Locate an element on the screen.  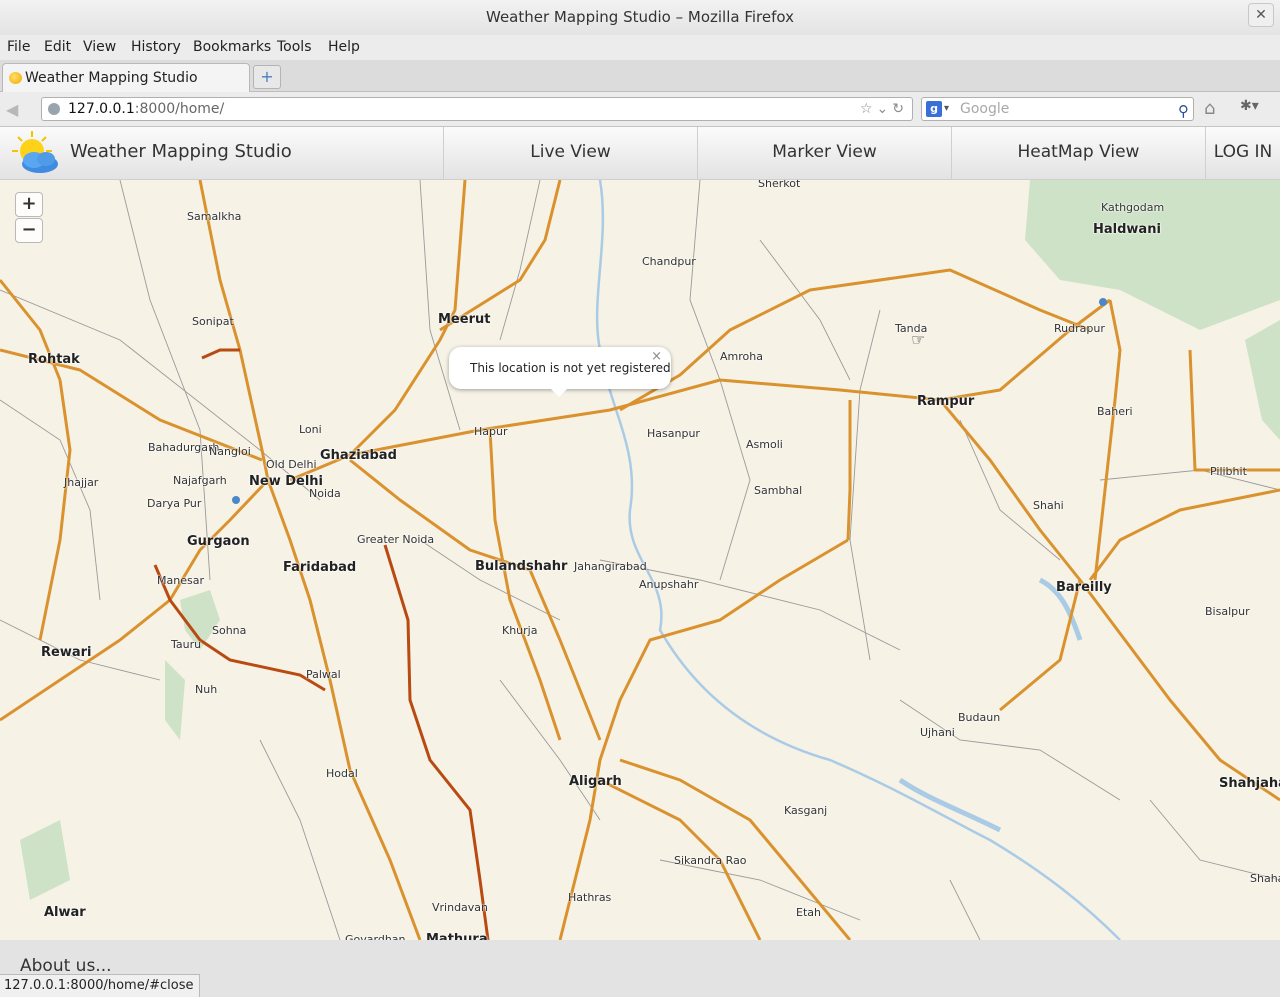
tab-label: Weather Mapping Studio is located at coordinates (111, 78).